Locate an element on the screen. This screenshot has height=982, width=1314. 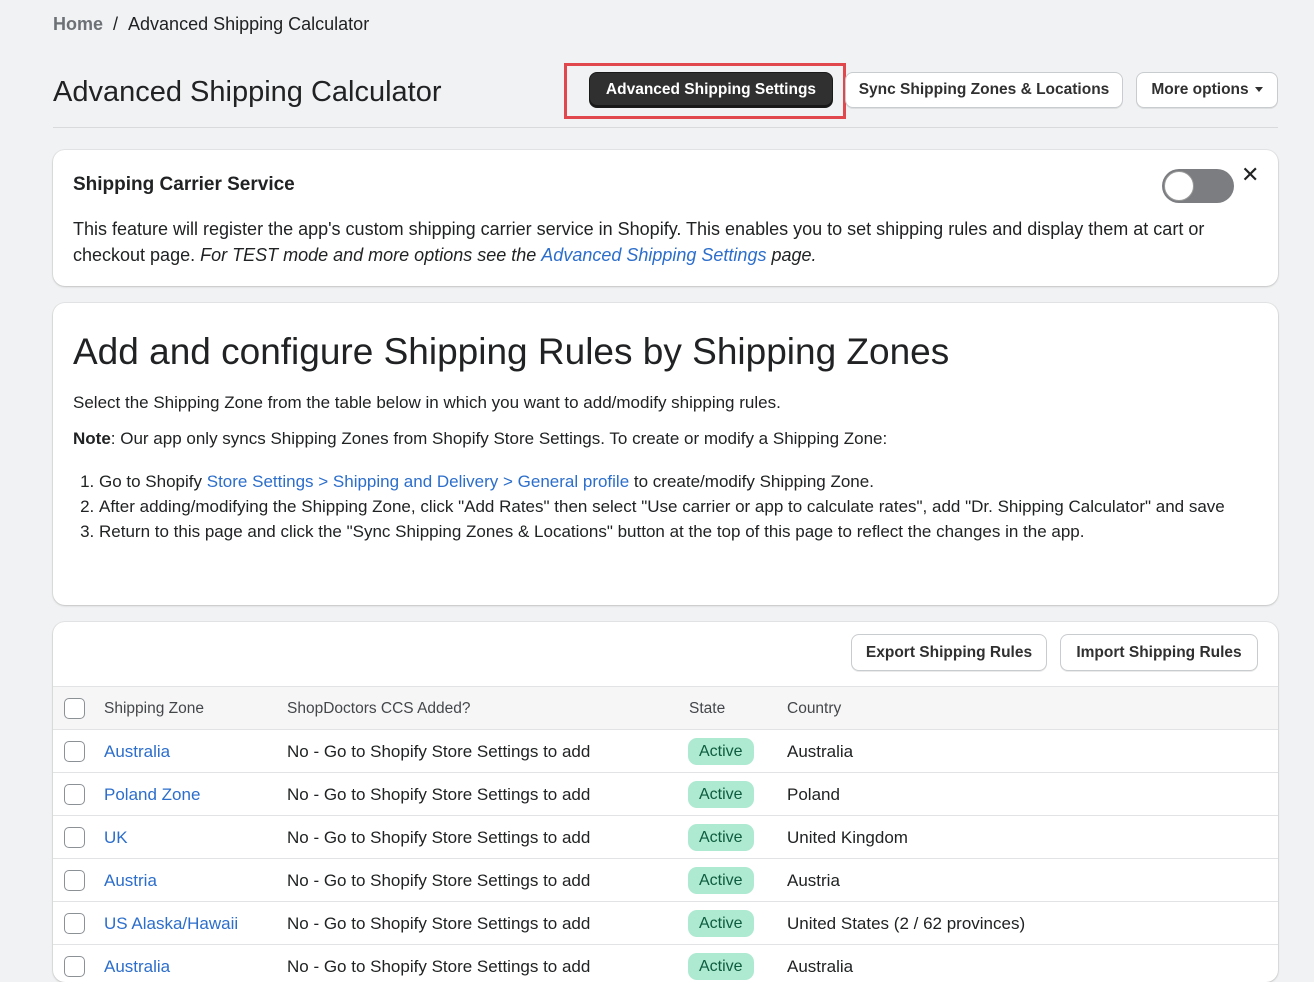
zone-link: US Alaska/Hawaii is located at coordinates (171, 924).